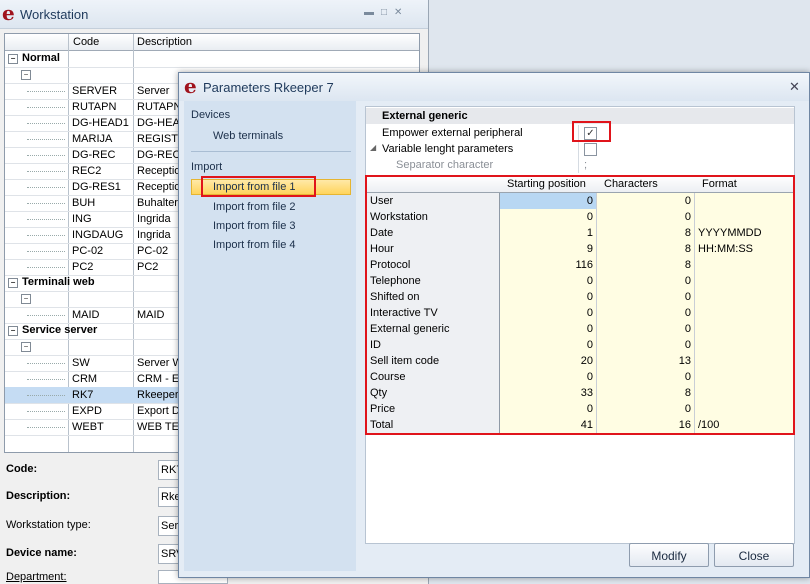 Image resolution: width=810 pixels, height=584 pixels. What do you see at coordinates (254, 245) in the screenshot?
I see `nav-item-import-file-4: Import from file 4` at bounding box center [254, 245].